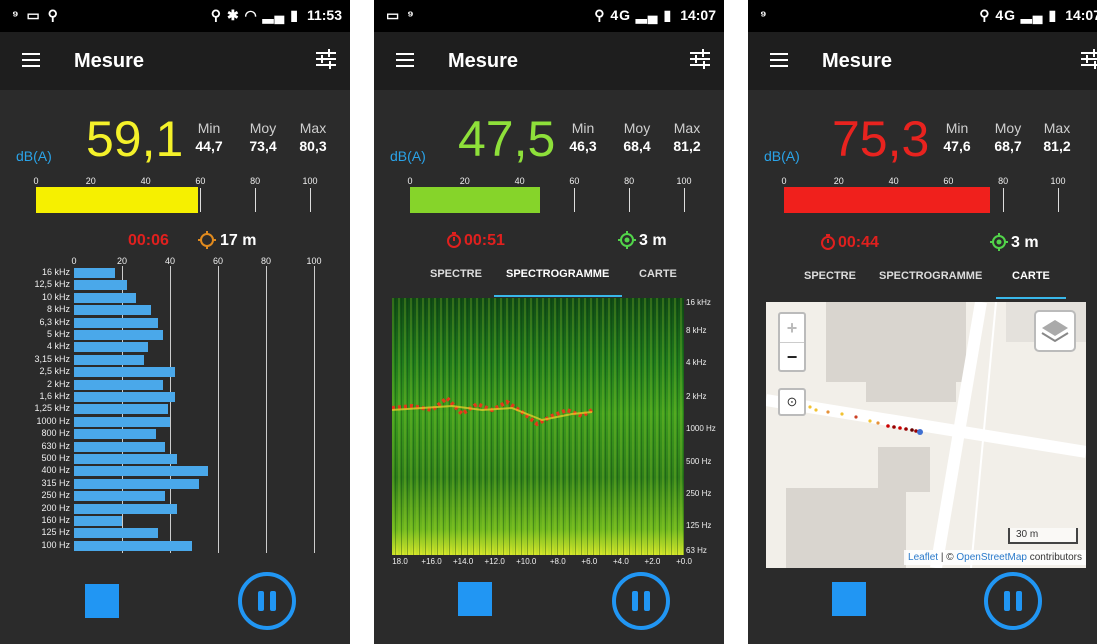 This screenshot has height=644, width=1097. I want to click on osm-link: OpenStreetMap, so click(991, 557).